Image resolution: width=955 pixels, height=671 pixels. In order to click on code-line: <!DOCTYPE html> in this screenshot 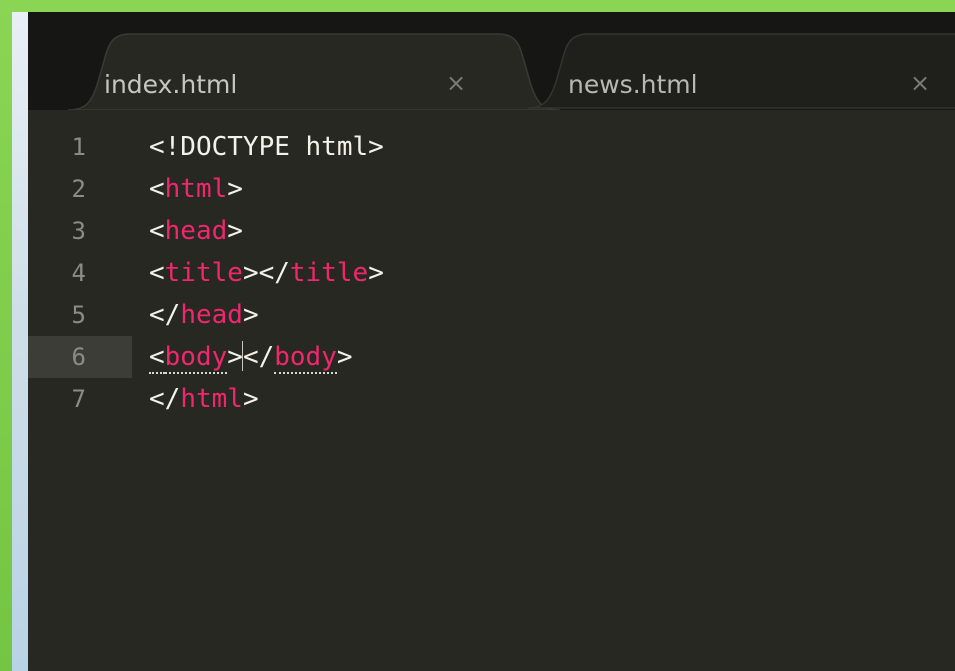, I will do `click(266, 147)`.